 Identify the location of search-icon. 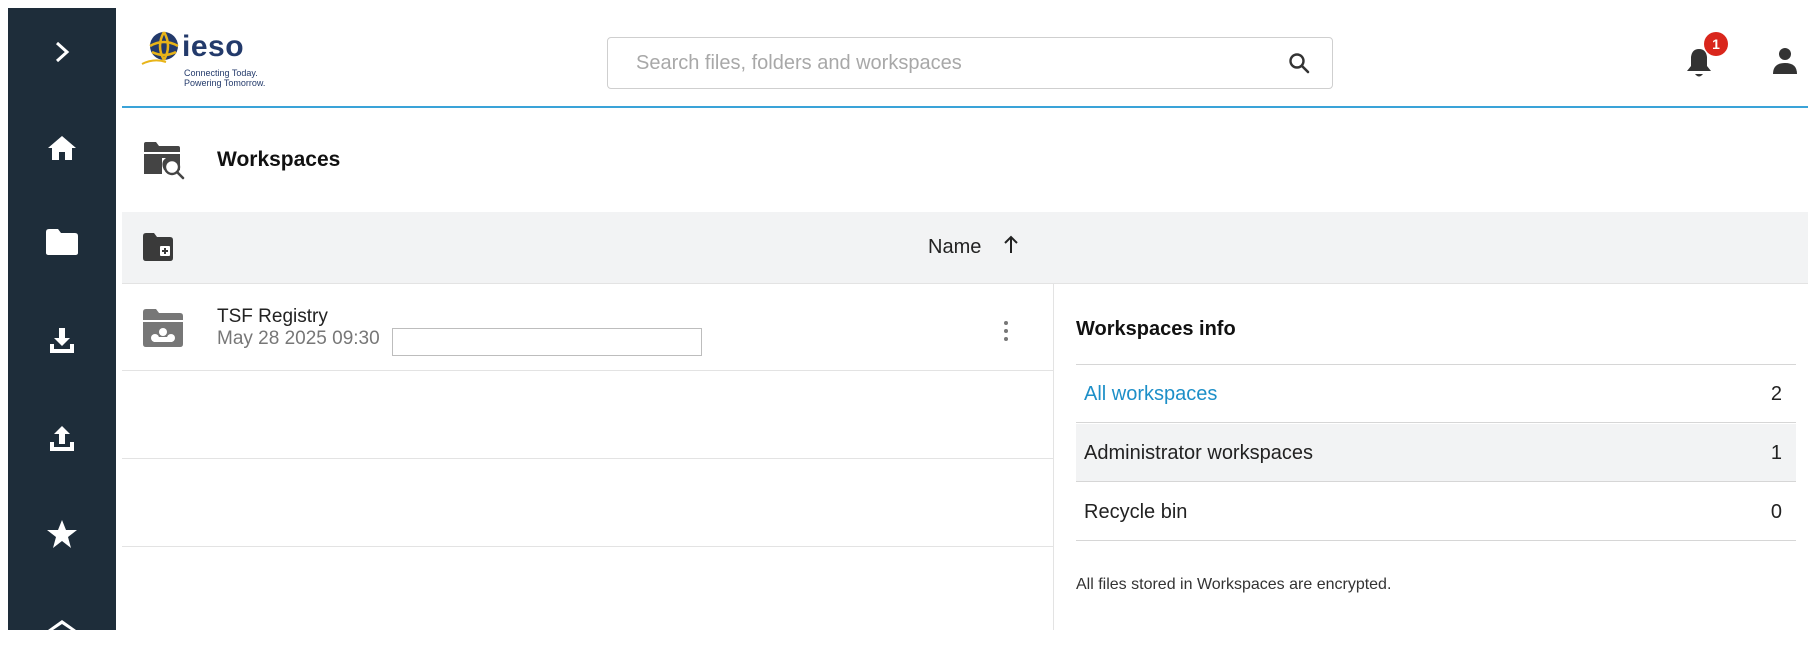
(1299, 63).